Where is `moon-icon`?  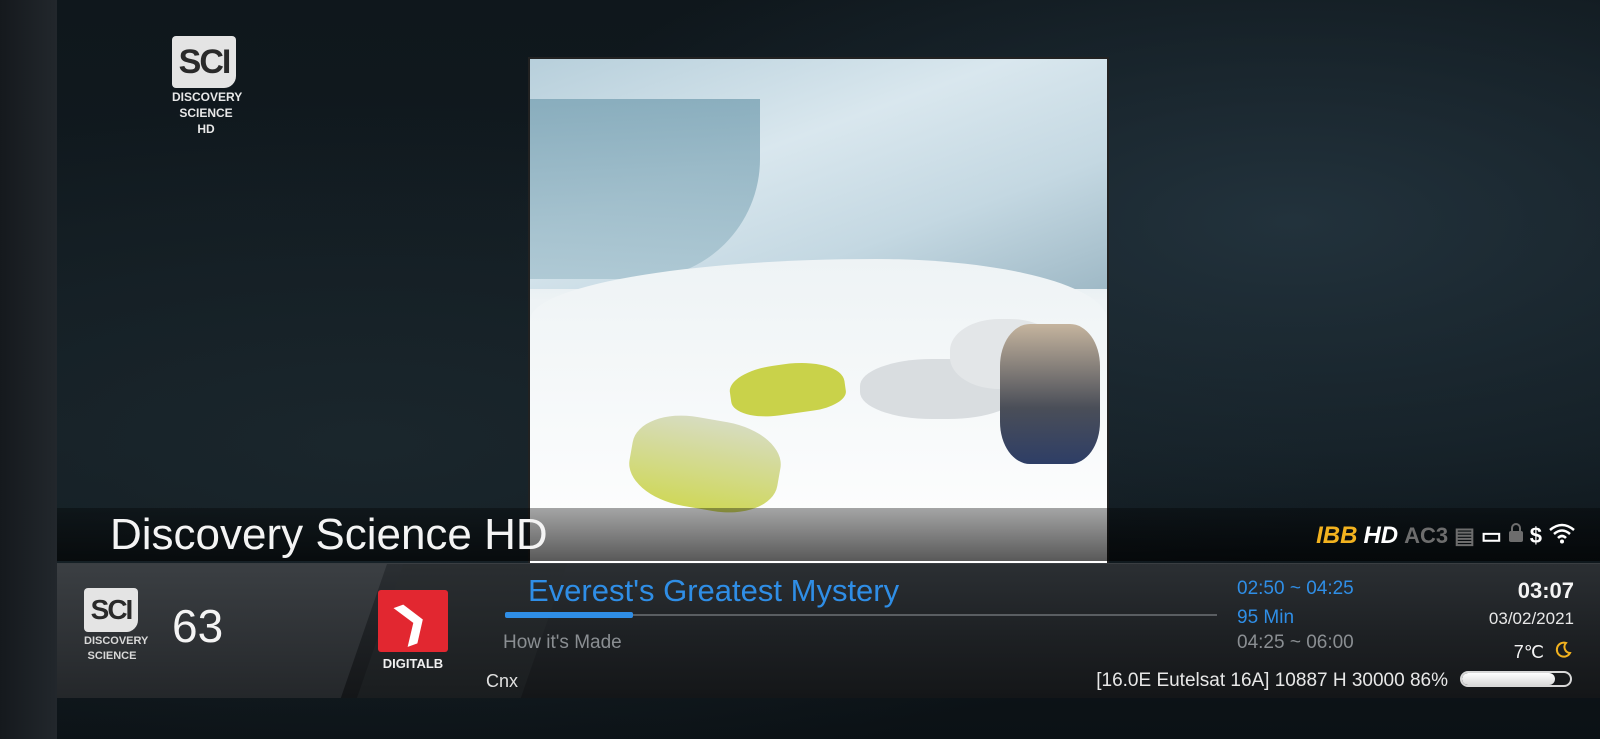 moon-icon is located at coordinates (1563, 652).